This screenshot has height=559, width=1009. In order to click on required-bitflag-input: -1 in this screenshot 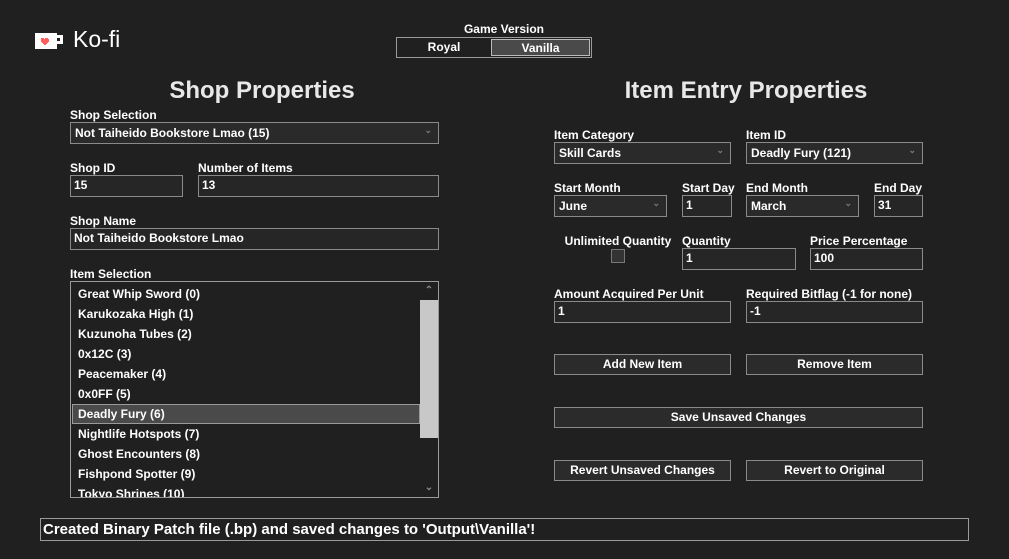, I will do `click(834, 312)`.